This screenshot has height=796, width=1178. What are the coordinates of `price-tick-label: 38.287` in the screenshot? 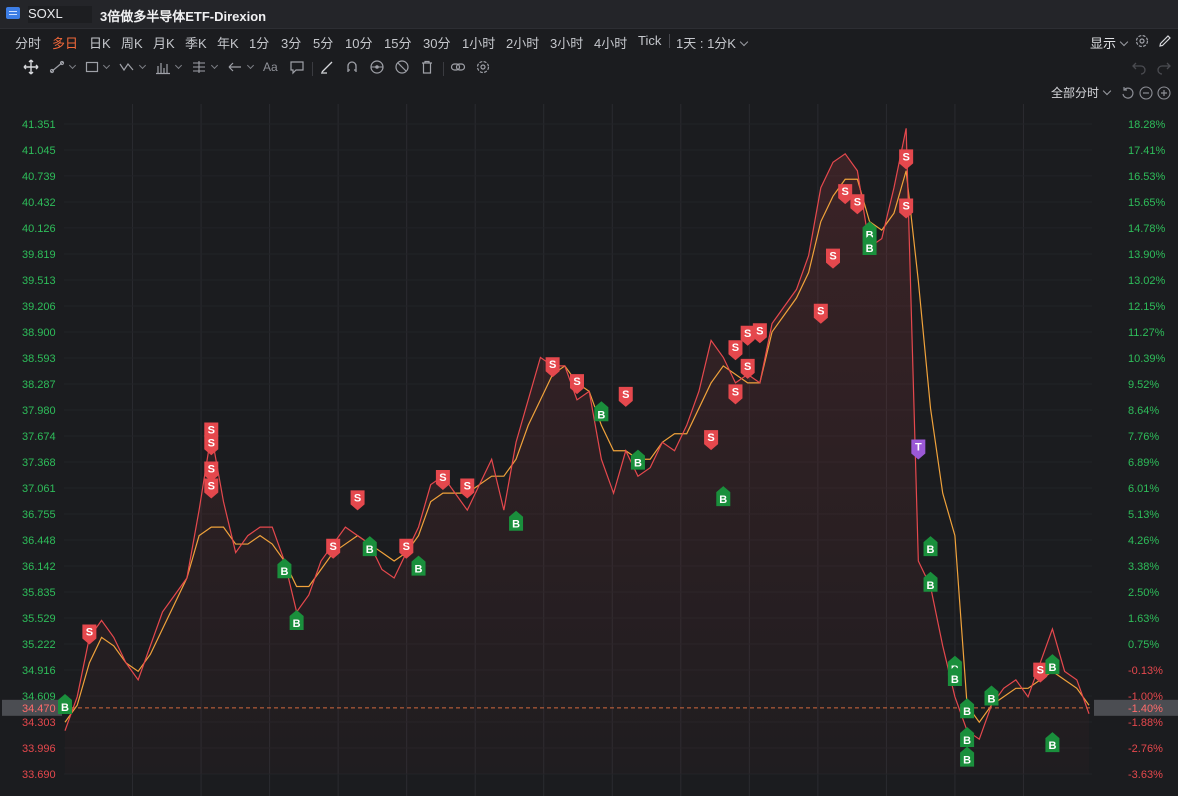 It's located at (39, 385).